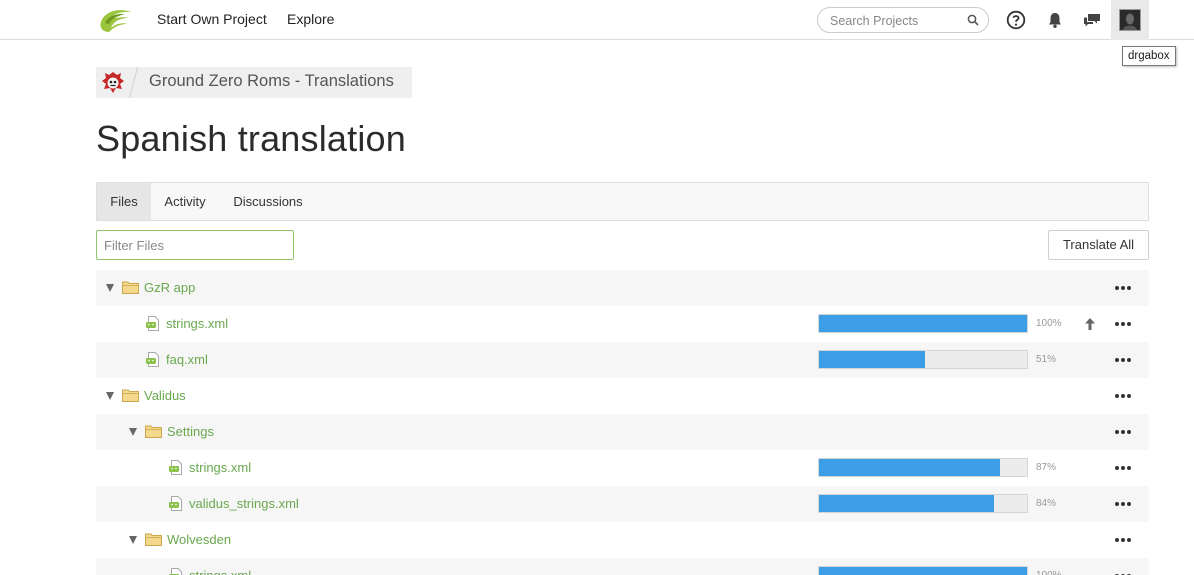 The image size is (1194, 575). I want to click on file-row: validus_strings.xml 84%, so click(622, 504).